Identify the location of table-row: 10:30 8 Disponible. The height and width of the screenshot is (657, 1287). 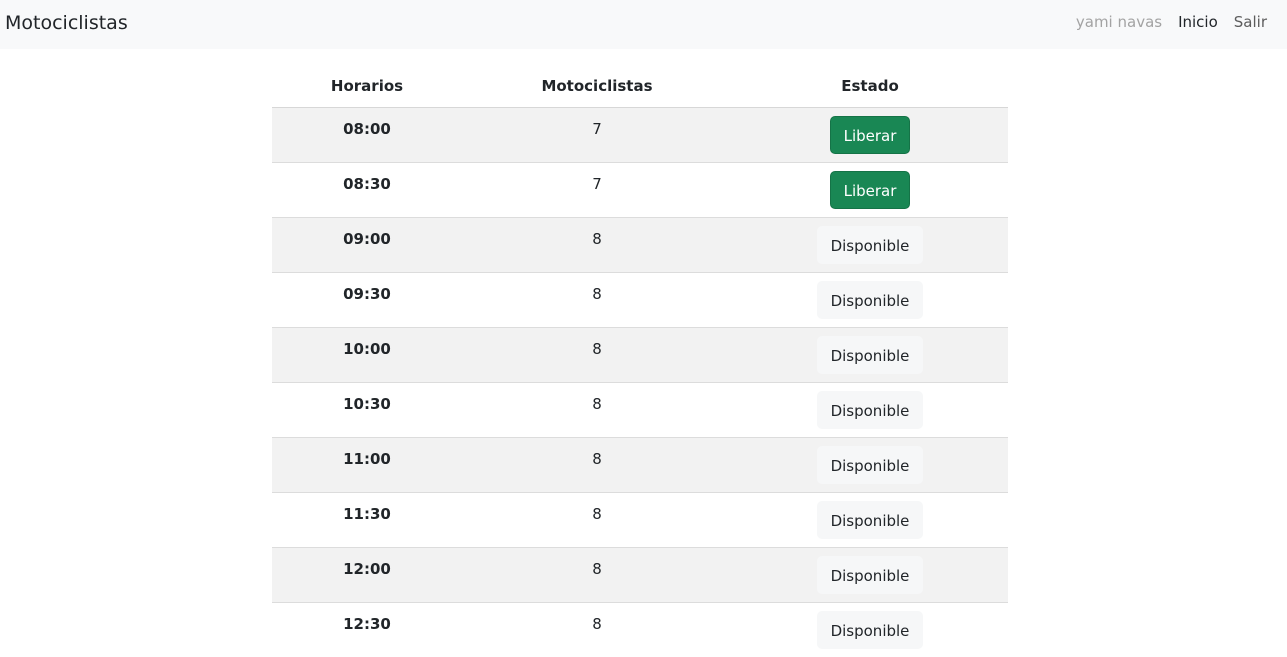
(640, 410).